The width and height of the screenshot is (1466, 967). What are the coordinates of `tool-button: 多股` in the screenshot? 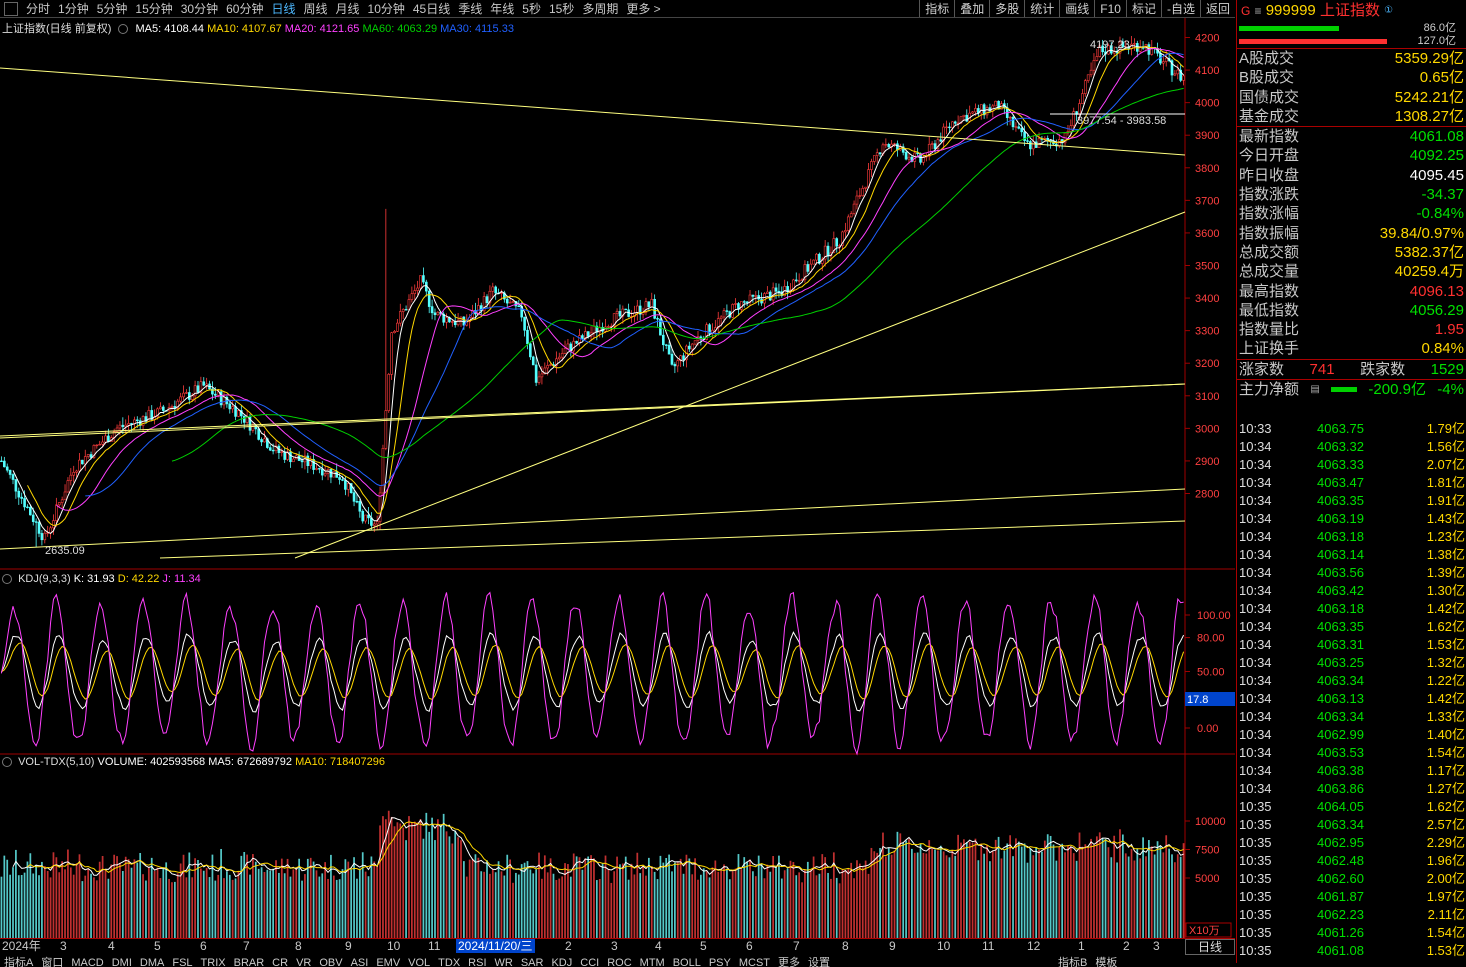 It's located at (1006, 8).